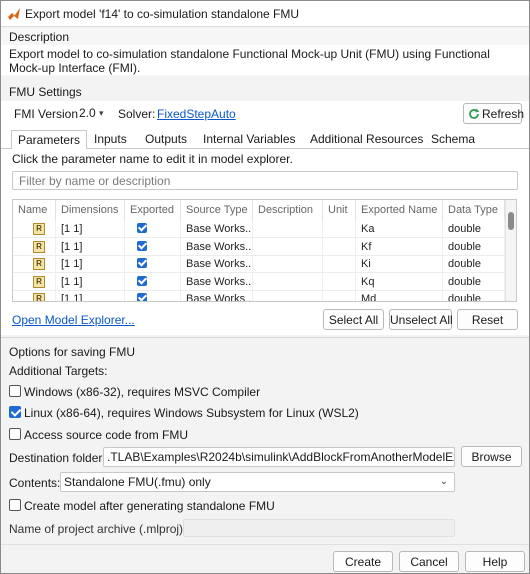  Describe the element at coordinates (106, 435) in the screenshot. I see `source-code-label: Access source code from FMU` at that location.